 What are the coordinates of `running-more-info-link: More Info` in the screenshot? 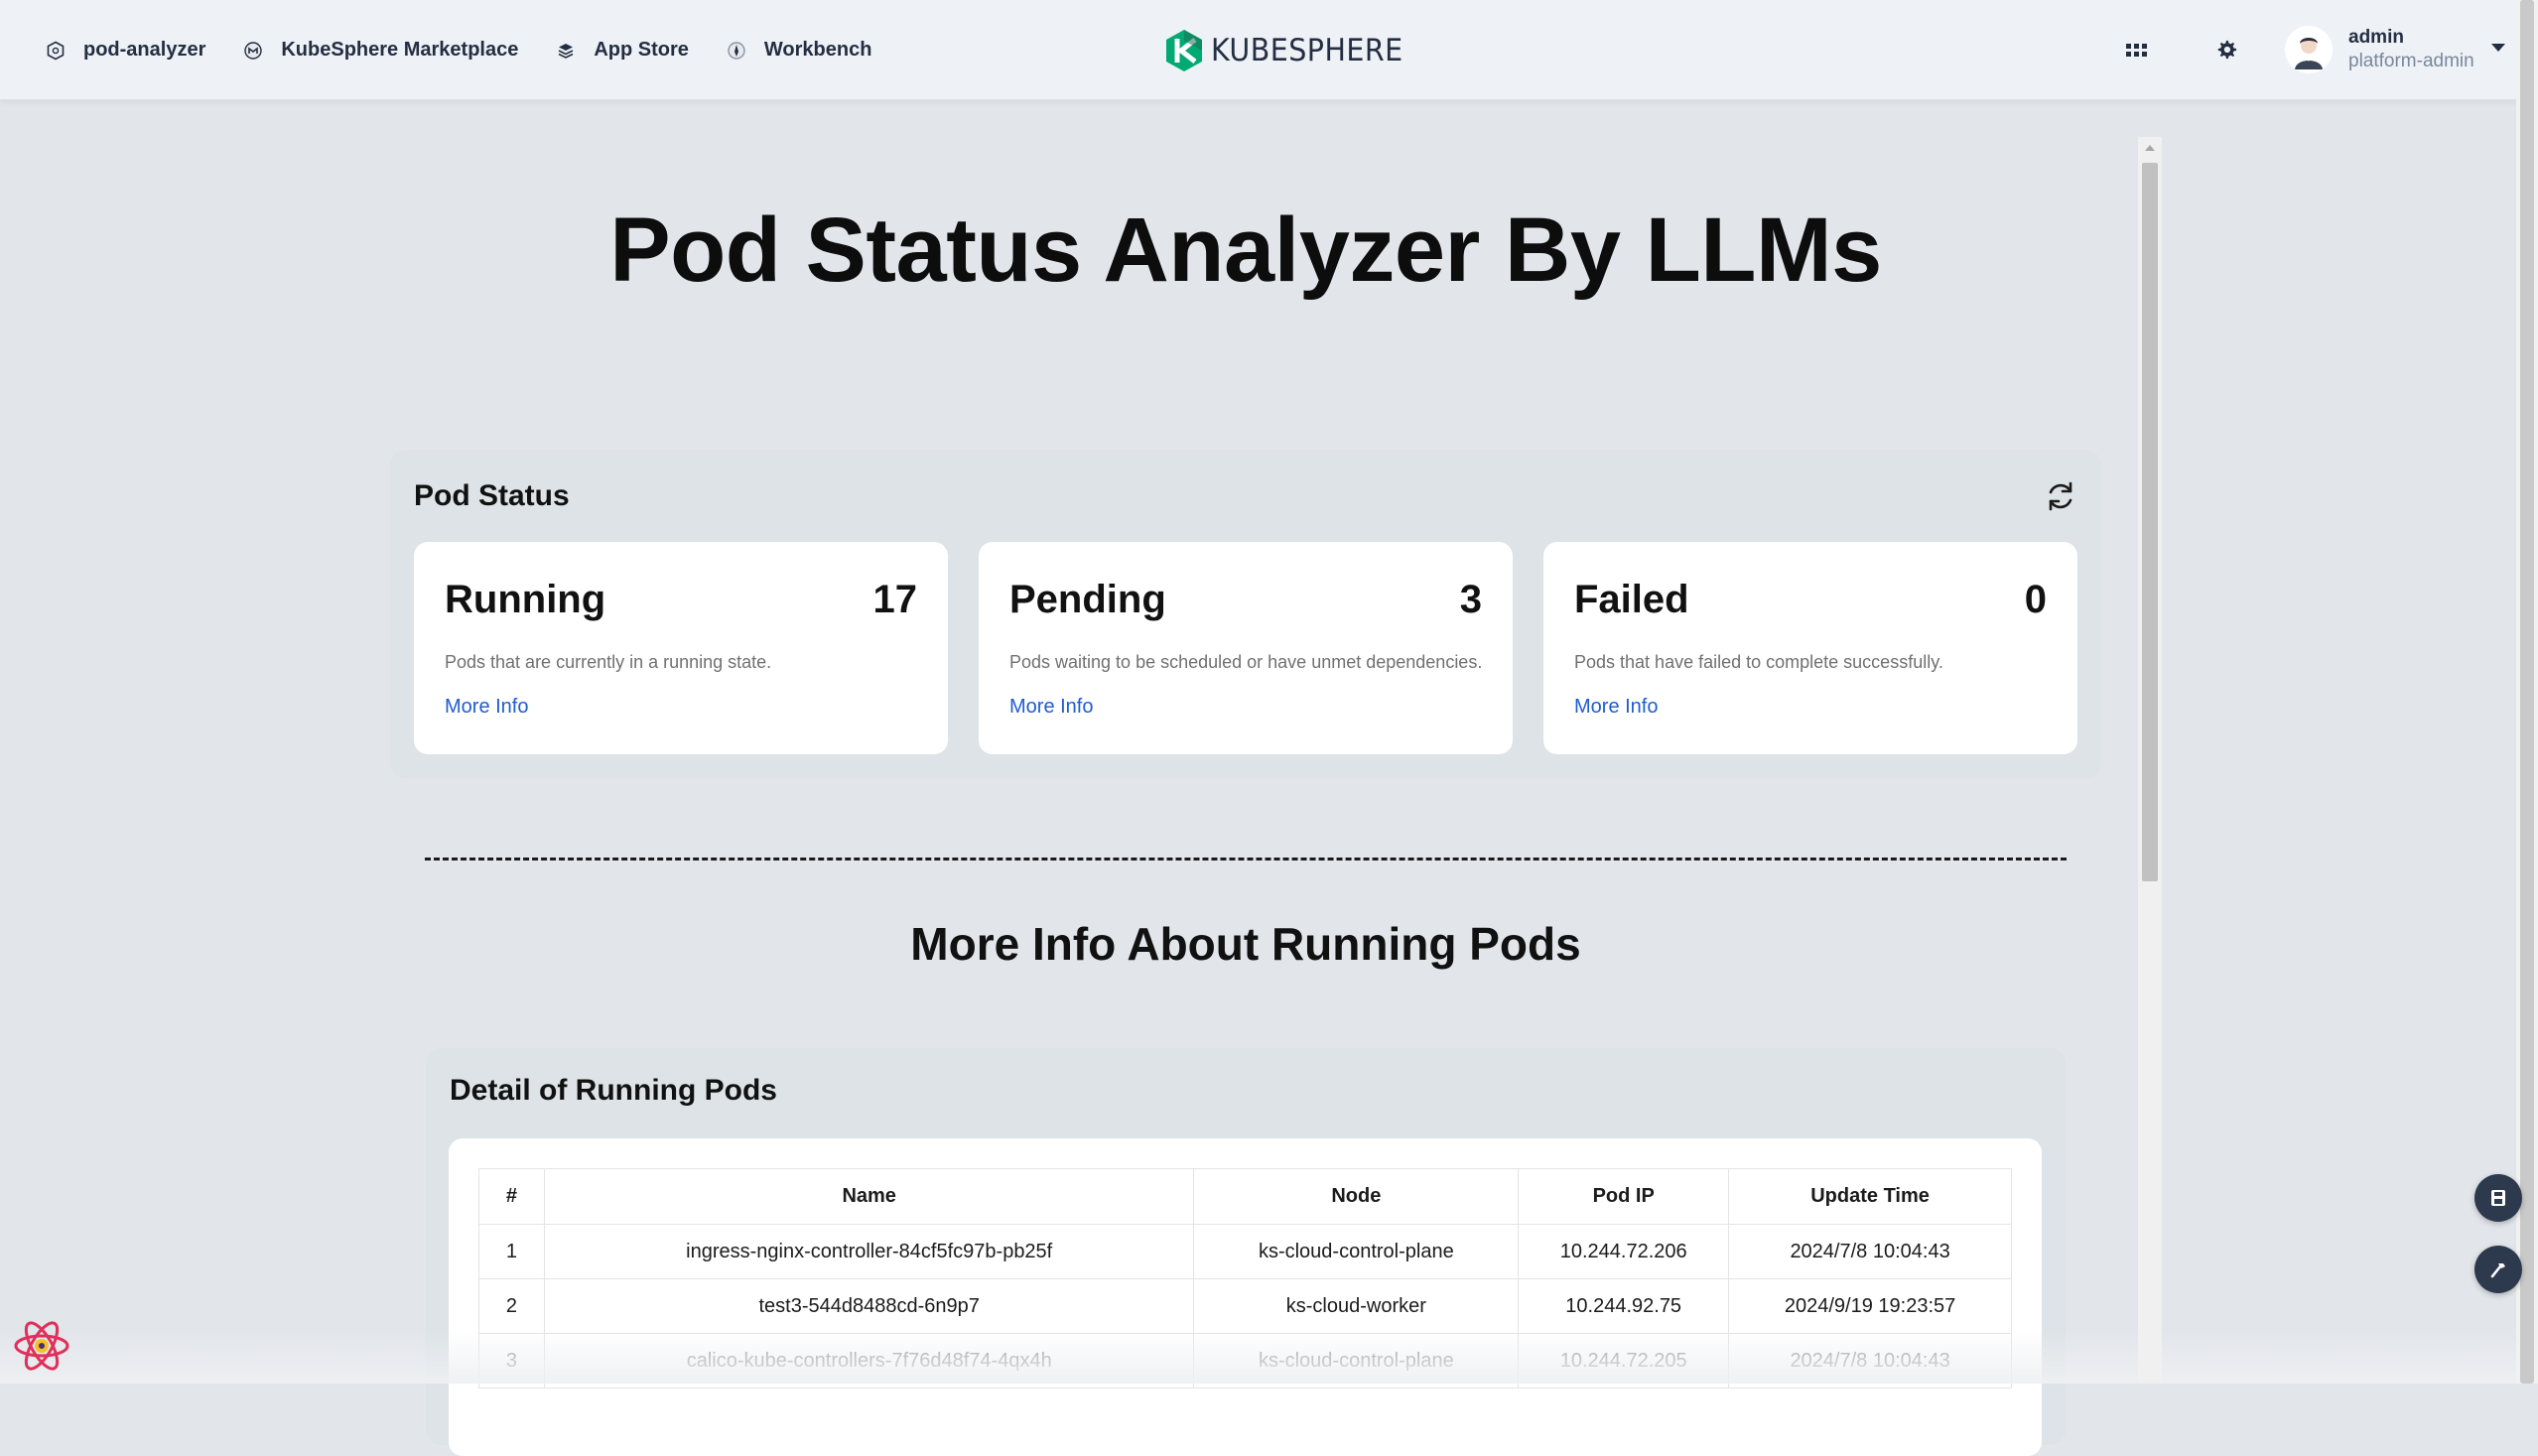 It's located at (487, 707).